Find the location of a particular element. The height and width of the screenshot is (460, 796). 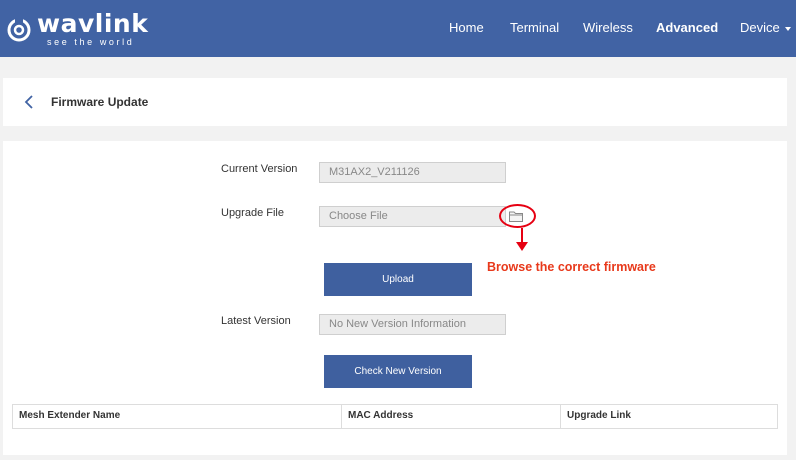

column-header-mac-address: MAC Address is located at coordinates (451, 416).